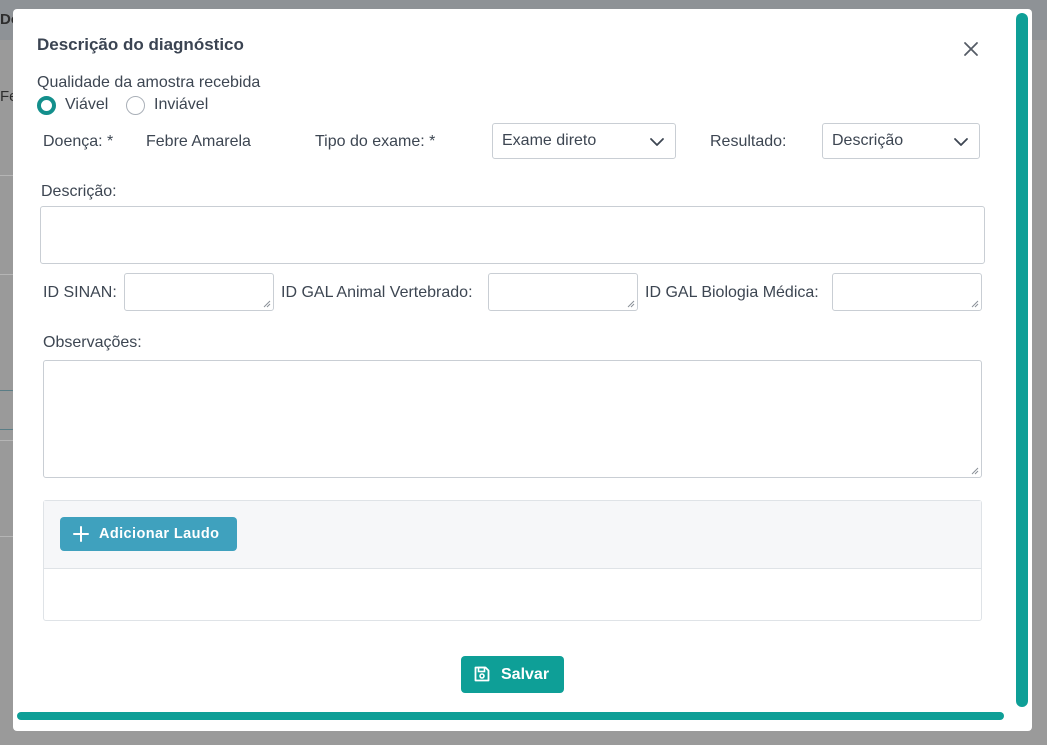  I want to click on save-button: Salvar, so click(512, 674).